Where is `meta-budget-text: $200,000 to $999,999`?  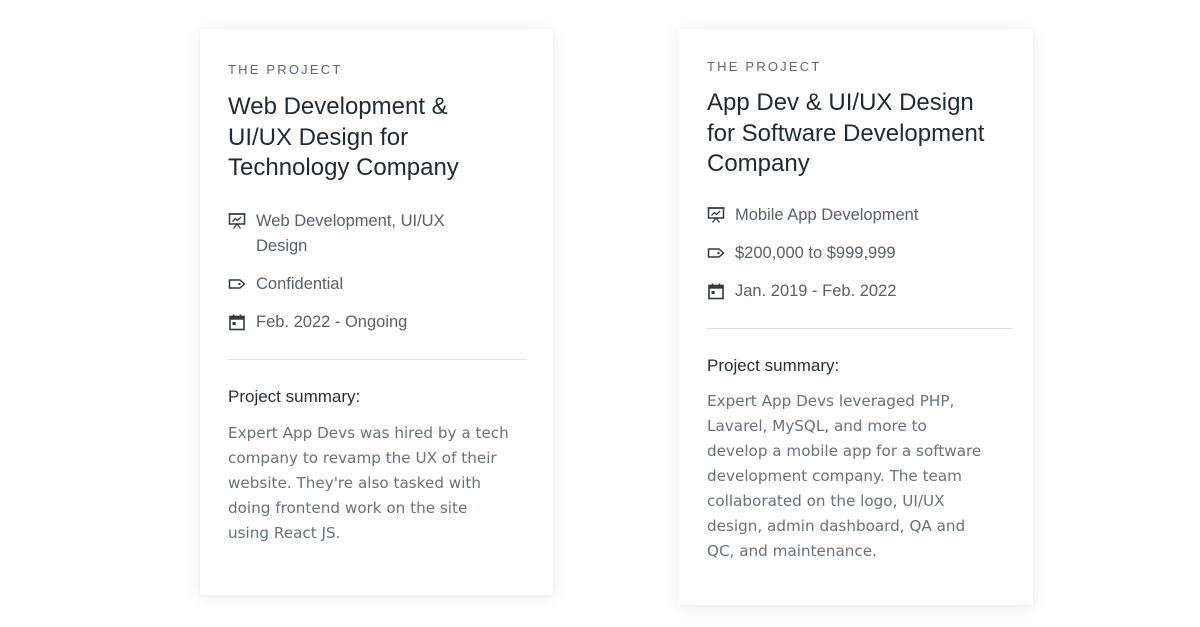 meta-budget-text: $200,000 to $999,999 is located at coordinates (815, 252).